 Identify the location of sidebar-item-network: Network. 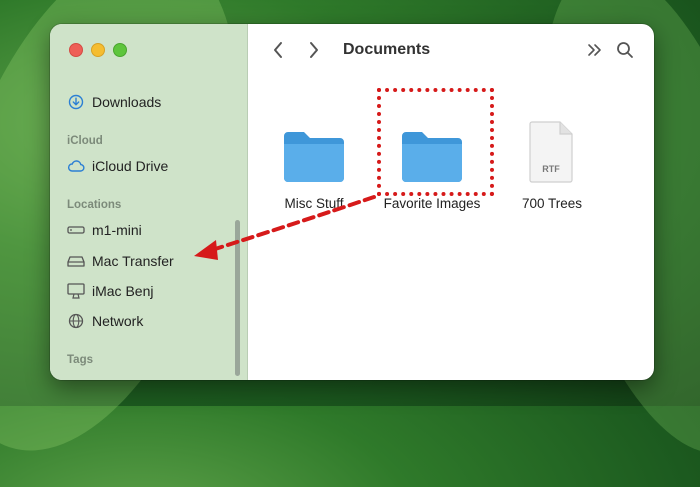
(105, 321).